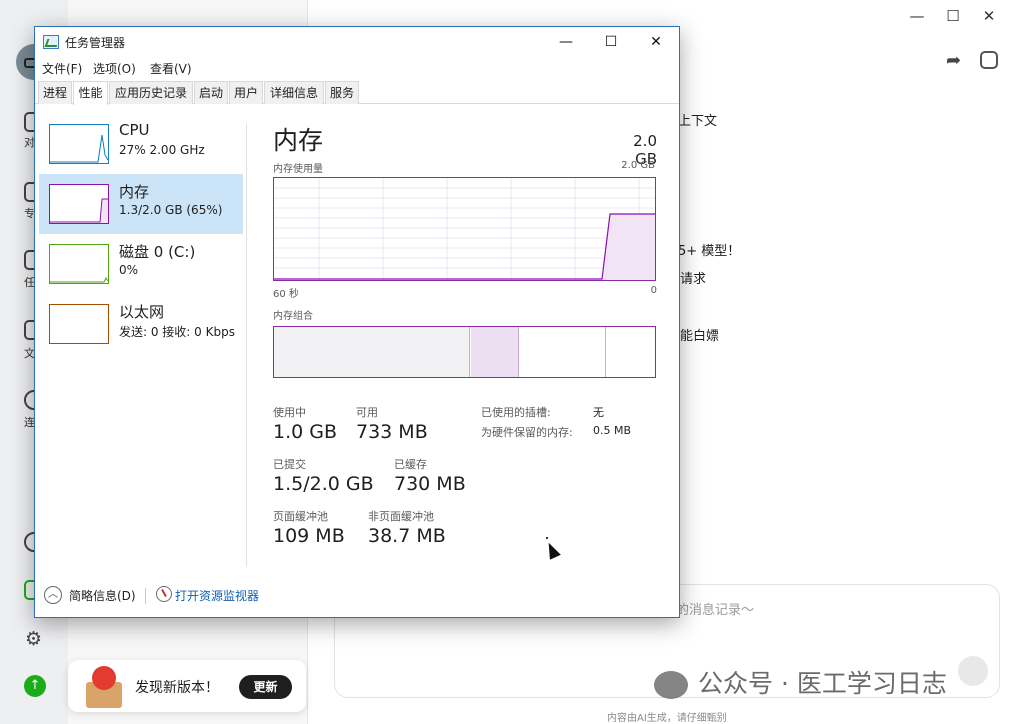  I want to click on composition-modified, so click(495, 352).